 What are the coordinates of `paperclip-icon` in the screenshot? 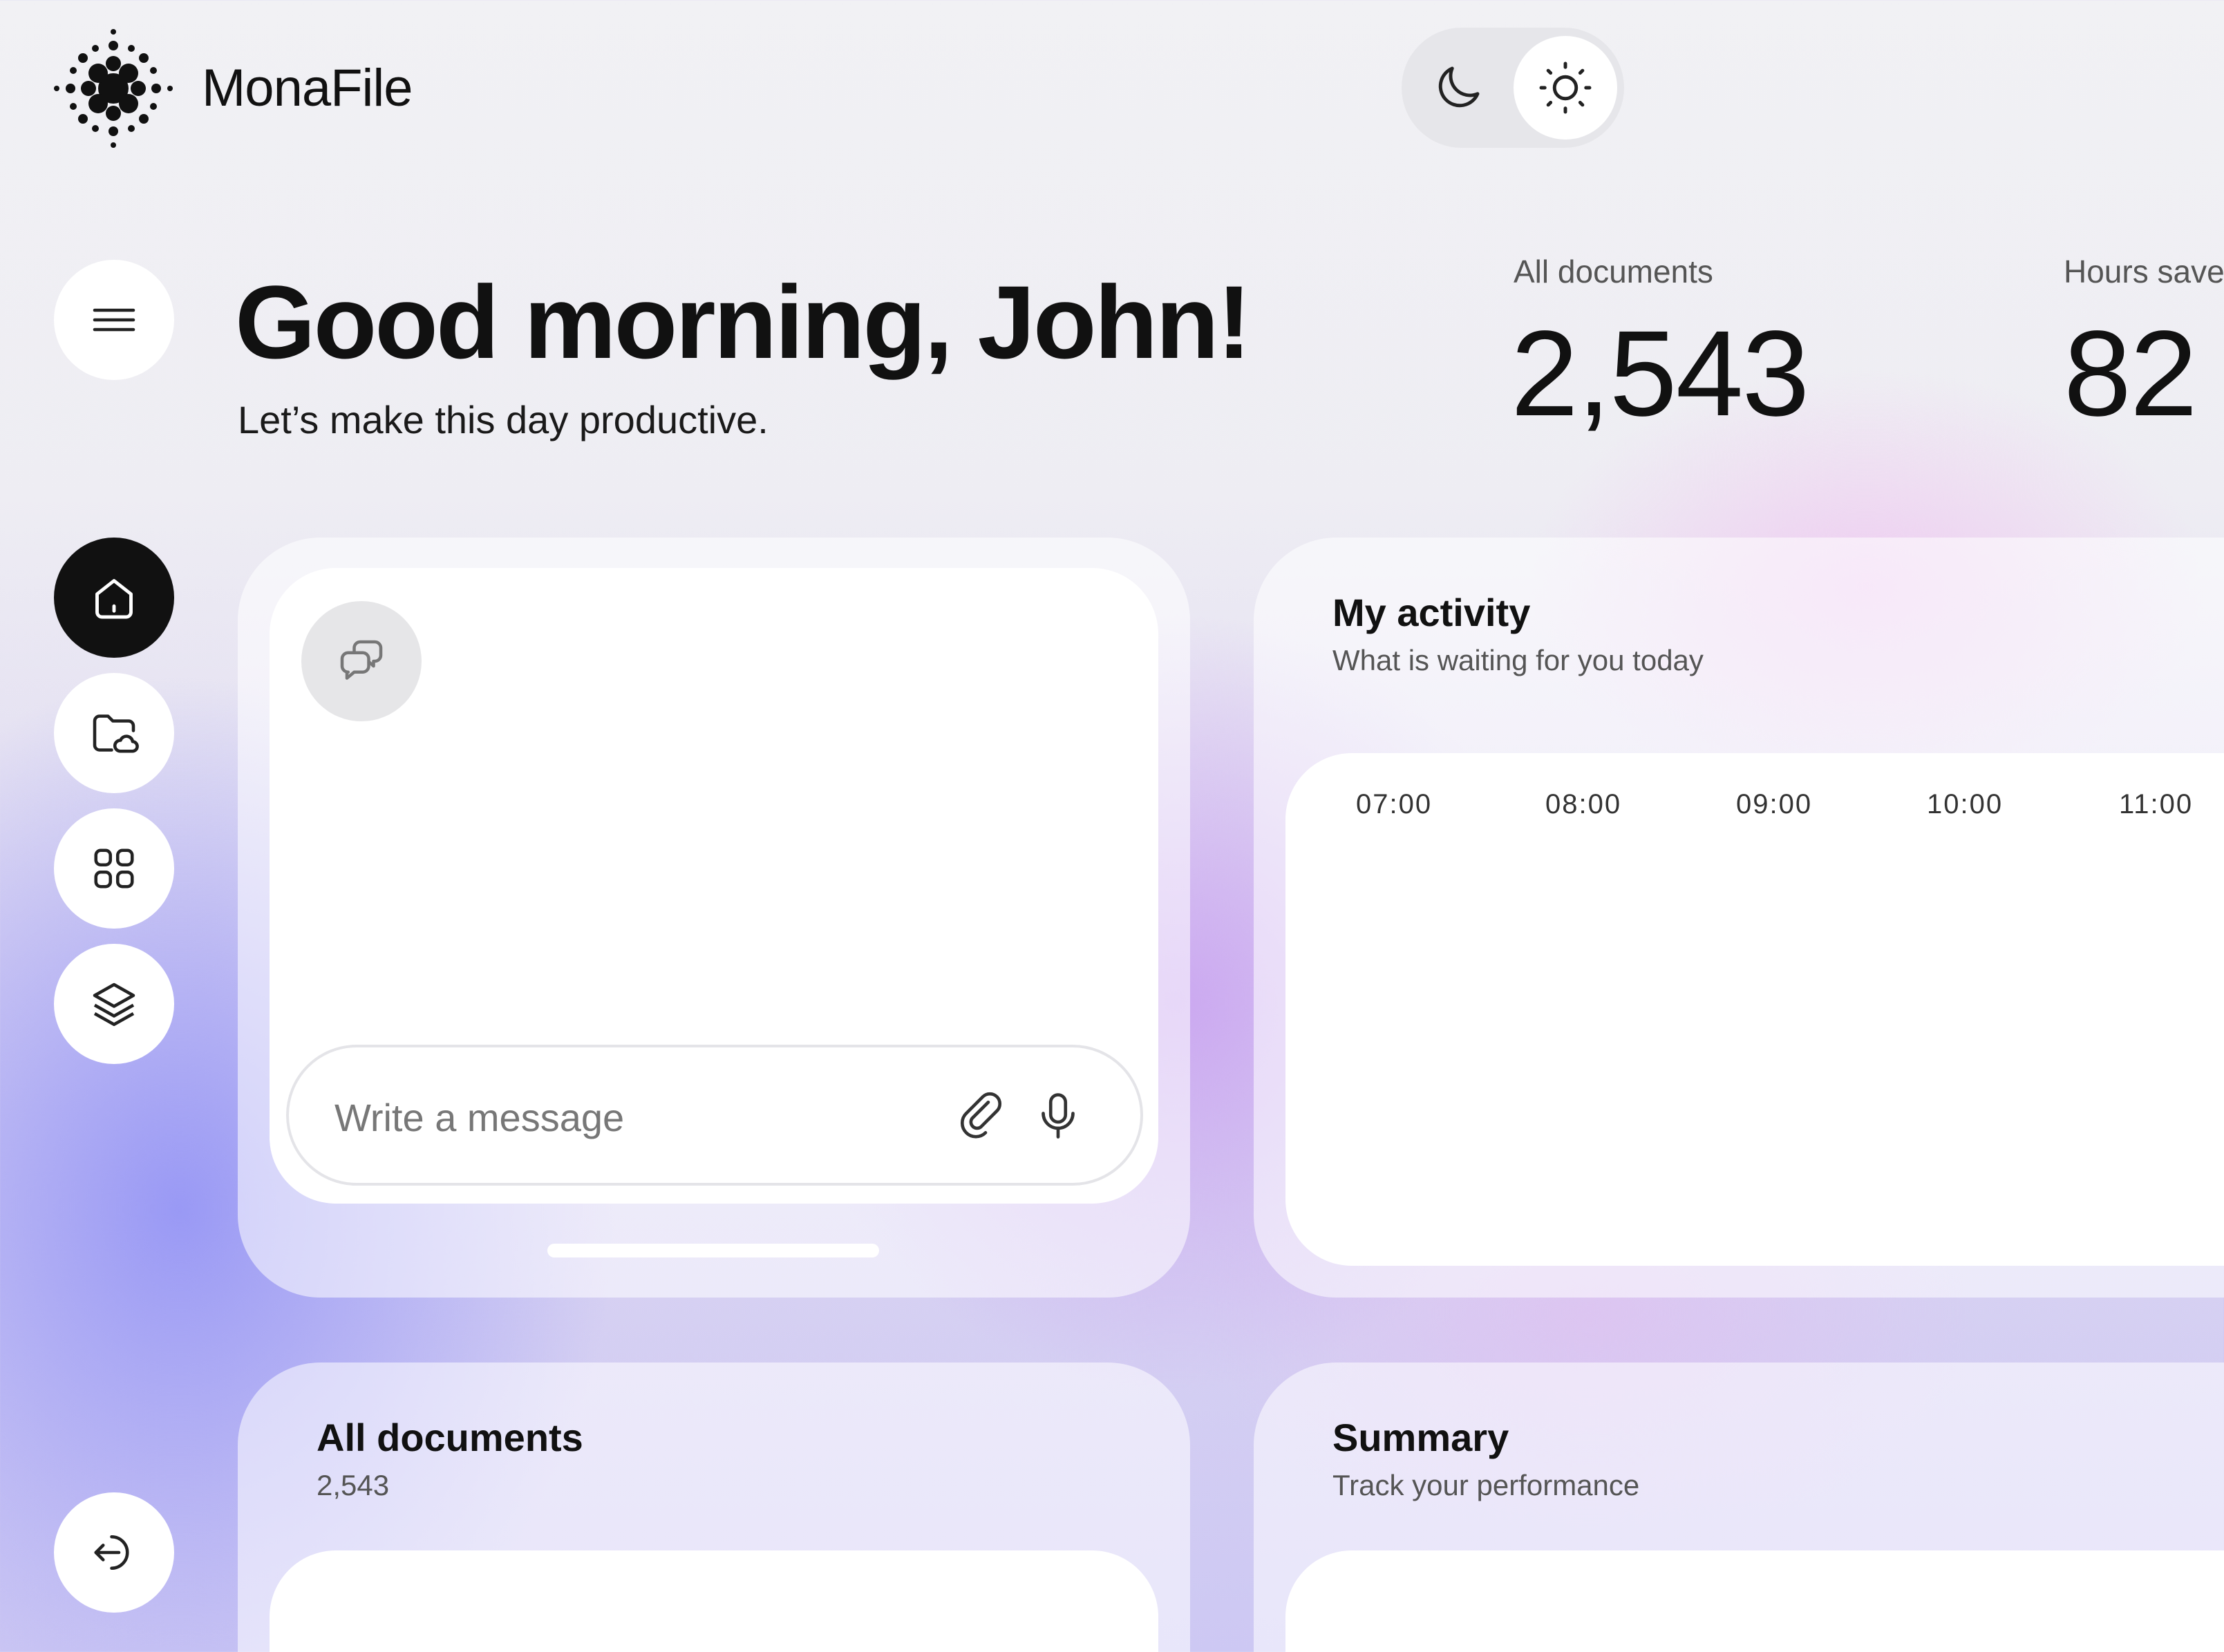 It's located at (982, 1116).